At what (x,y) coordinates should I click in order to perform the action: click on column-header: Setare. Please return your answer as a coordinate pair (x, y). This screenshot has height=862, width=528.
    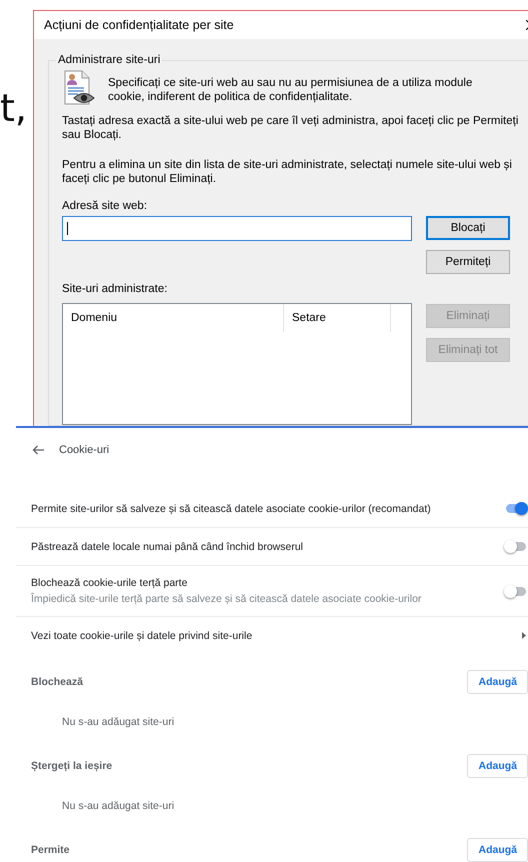
    Looking at the image, I should click on (337, 318).